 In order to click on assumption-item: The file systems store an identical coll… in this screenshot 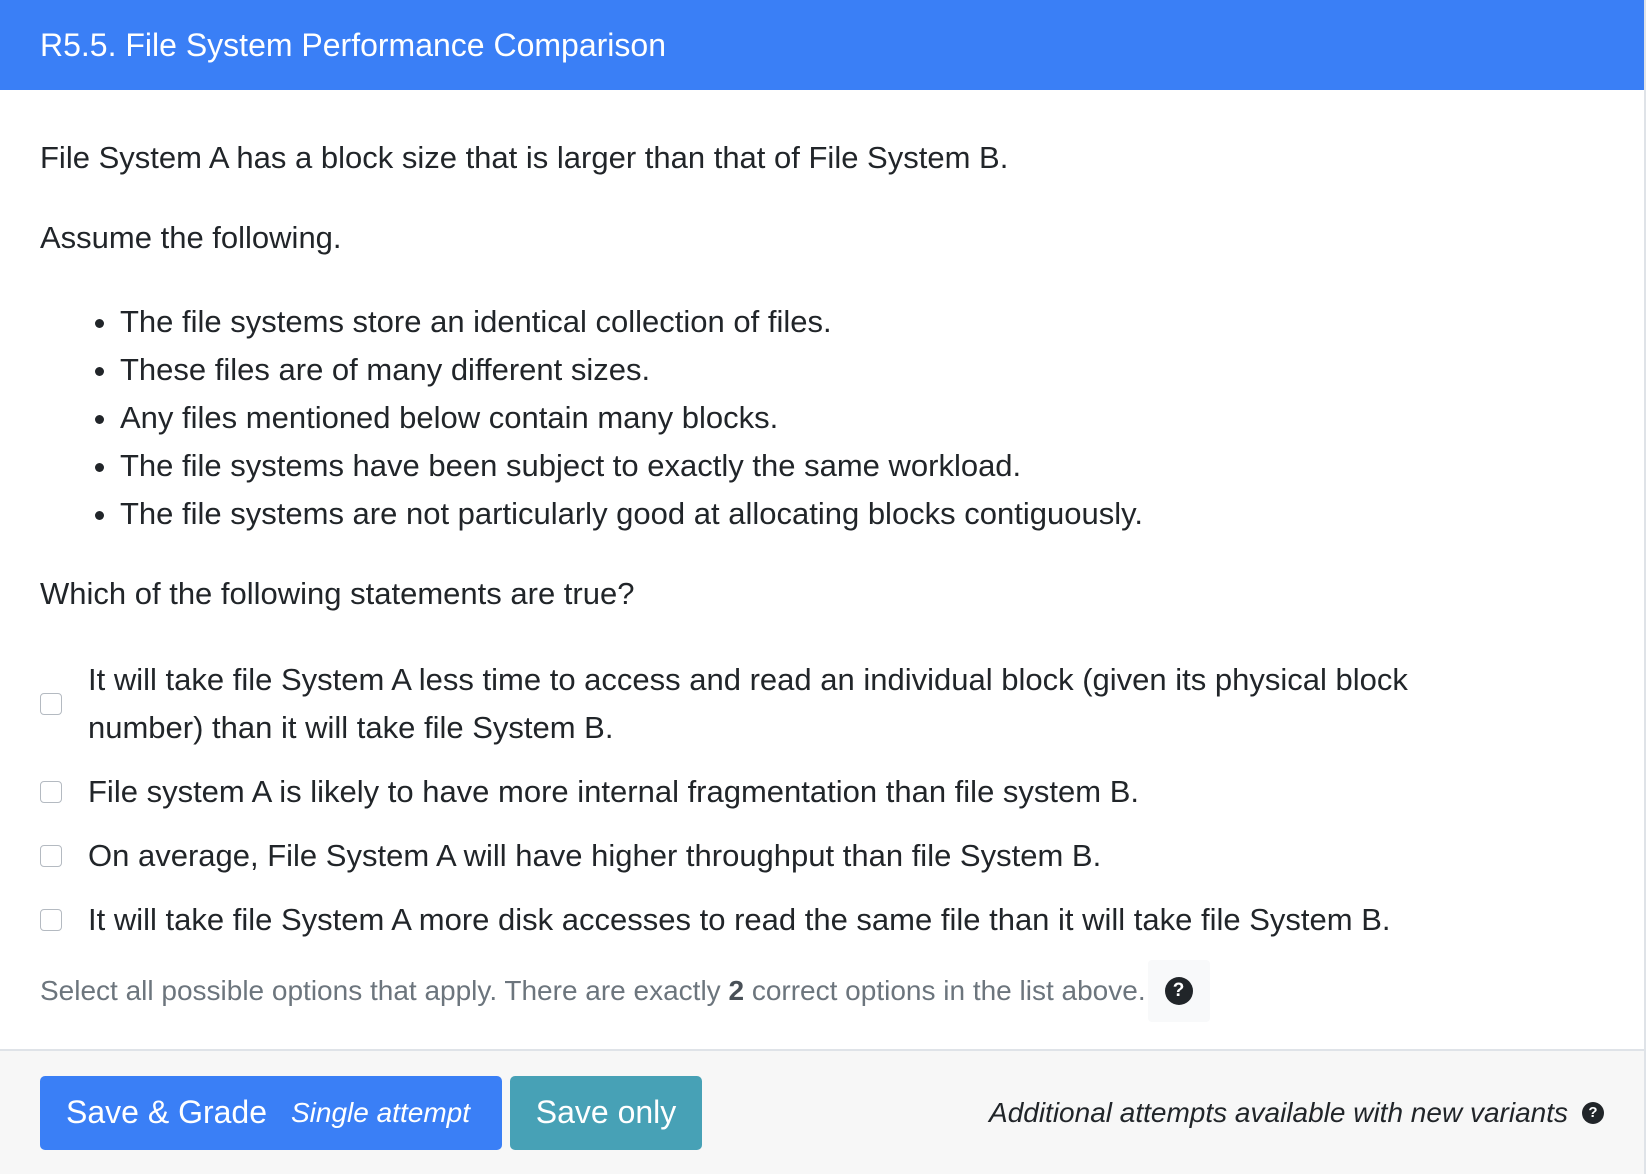, I will do `click(862, 322)`.